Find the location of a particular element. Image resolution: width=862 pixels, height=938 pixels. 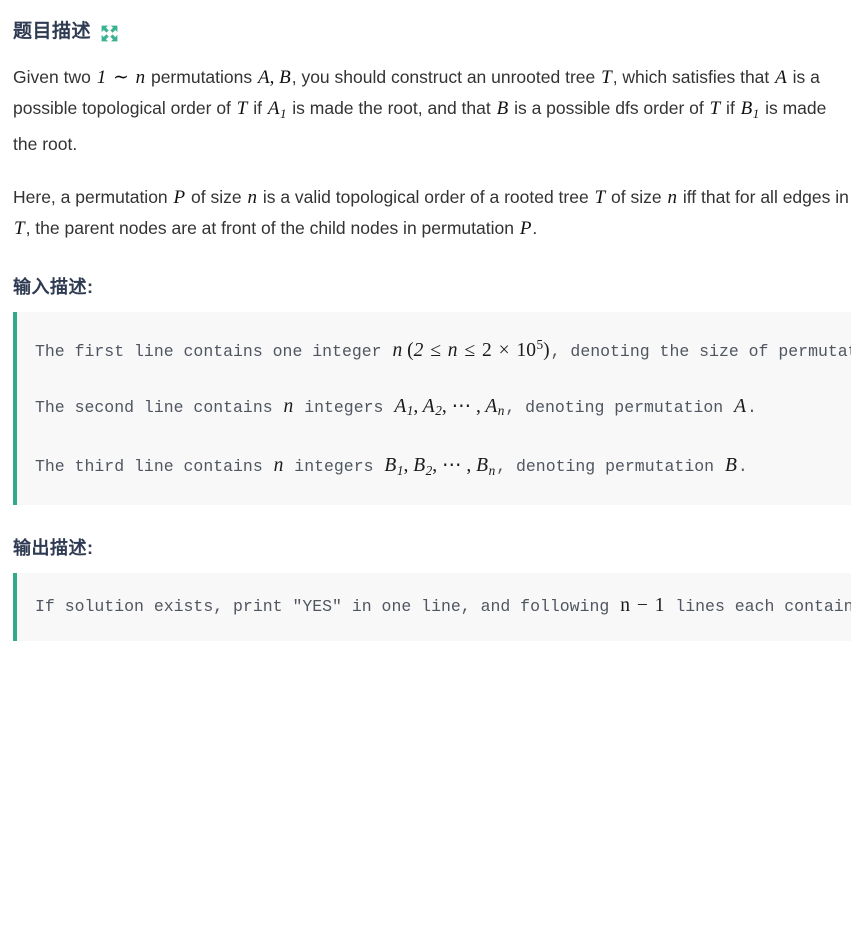

math-n-1: n is located at coordinates (252, 197).